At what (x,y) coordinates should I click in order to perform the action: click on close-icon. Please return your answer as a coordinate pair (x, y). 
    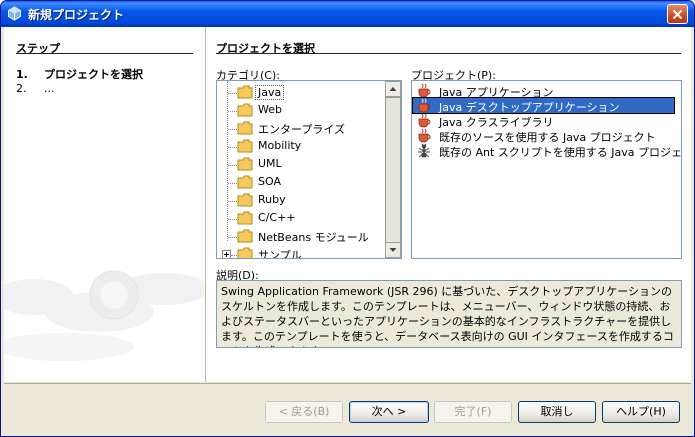
    Looking at the image, I should click on (677, 14).